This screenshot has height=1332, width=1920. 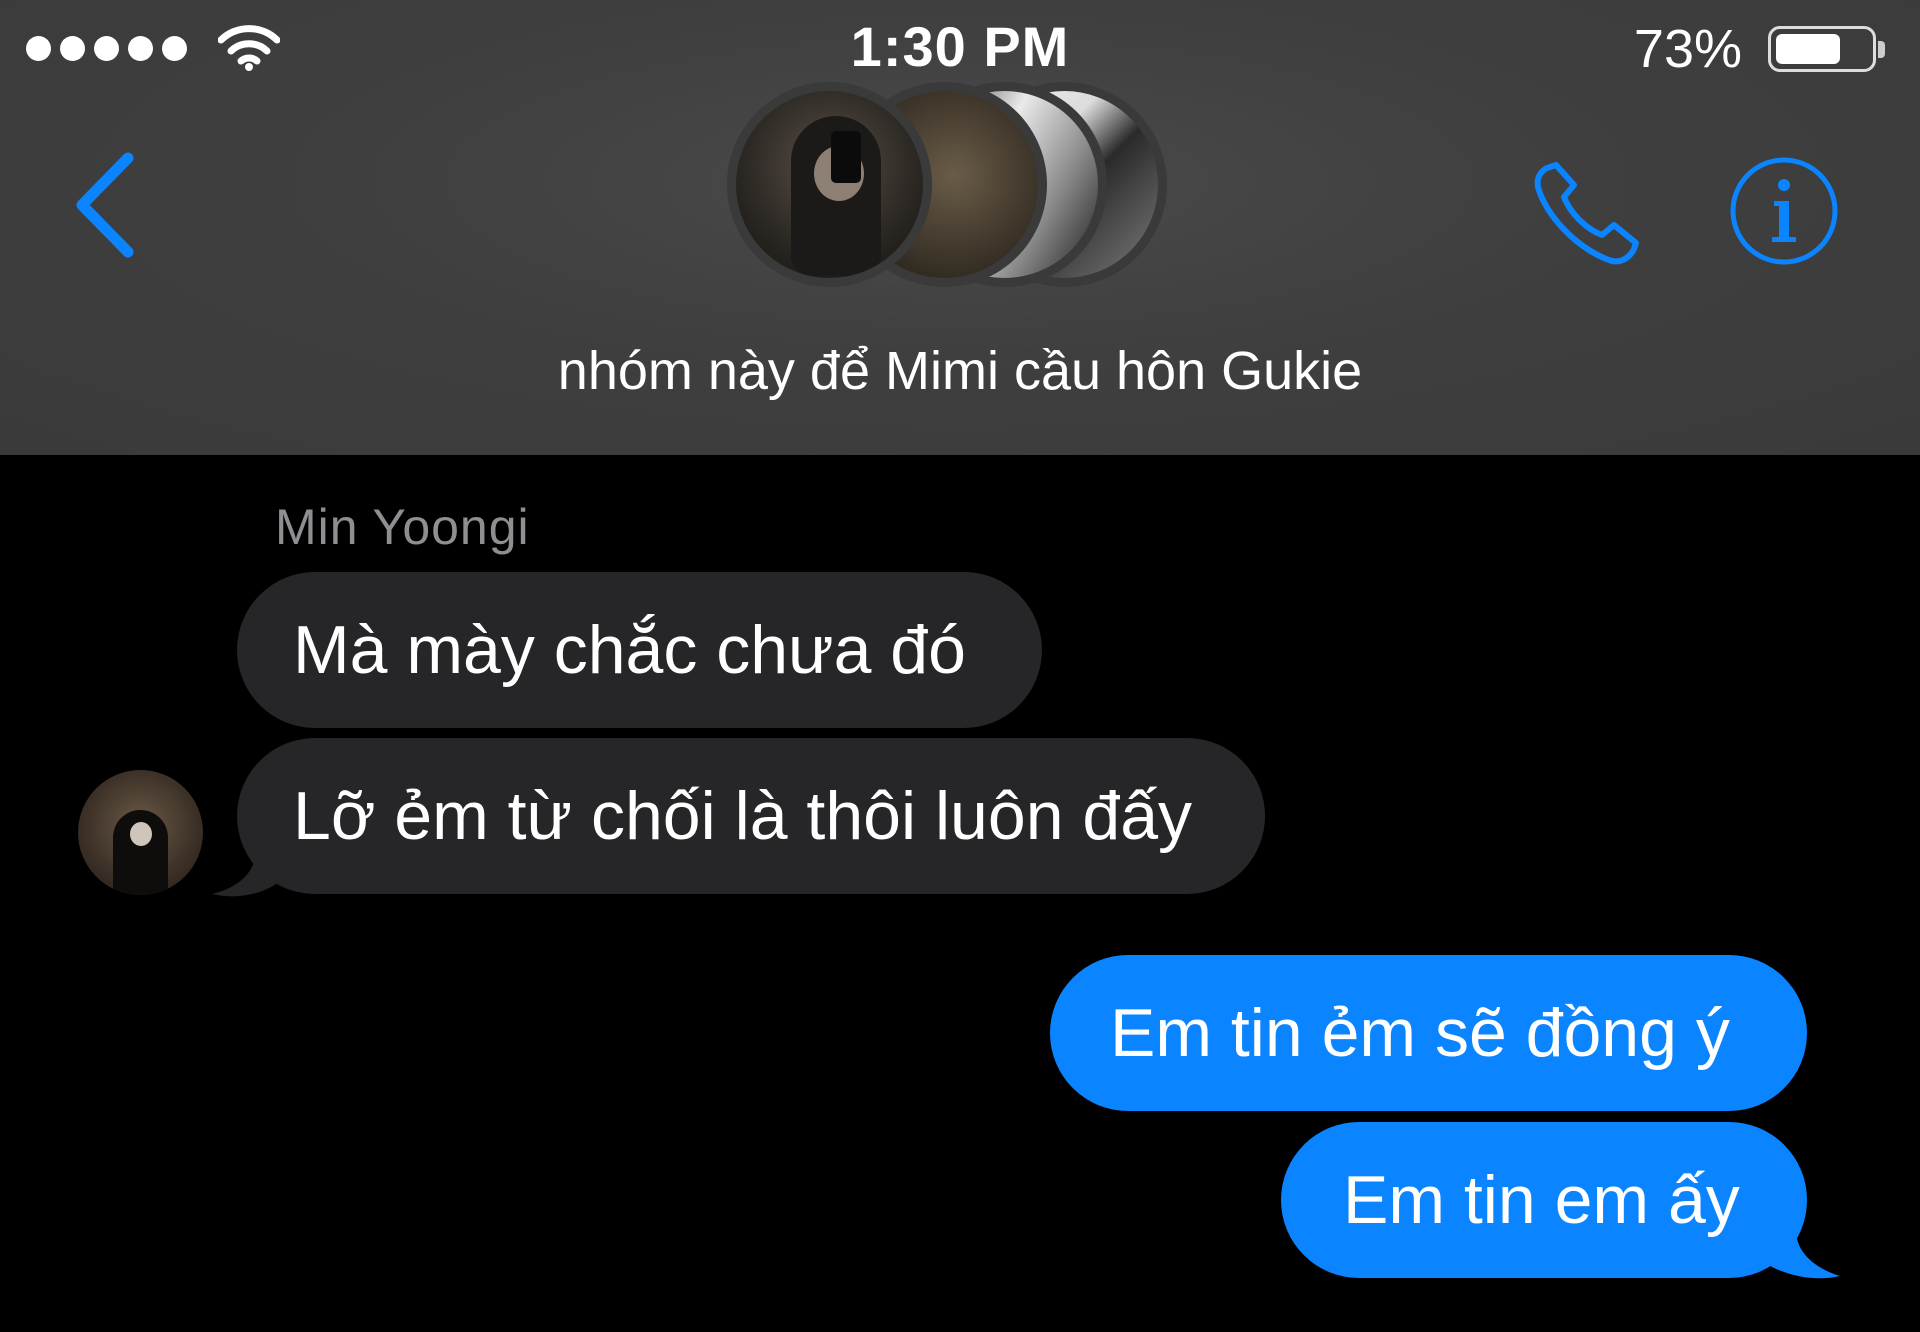 I want to click on info-icon, so click(x=1784, y=211).